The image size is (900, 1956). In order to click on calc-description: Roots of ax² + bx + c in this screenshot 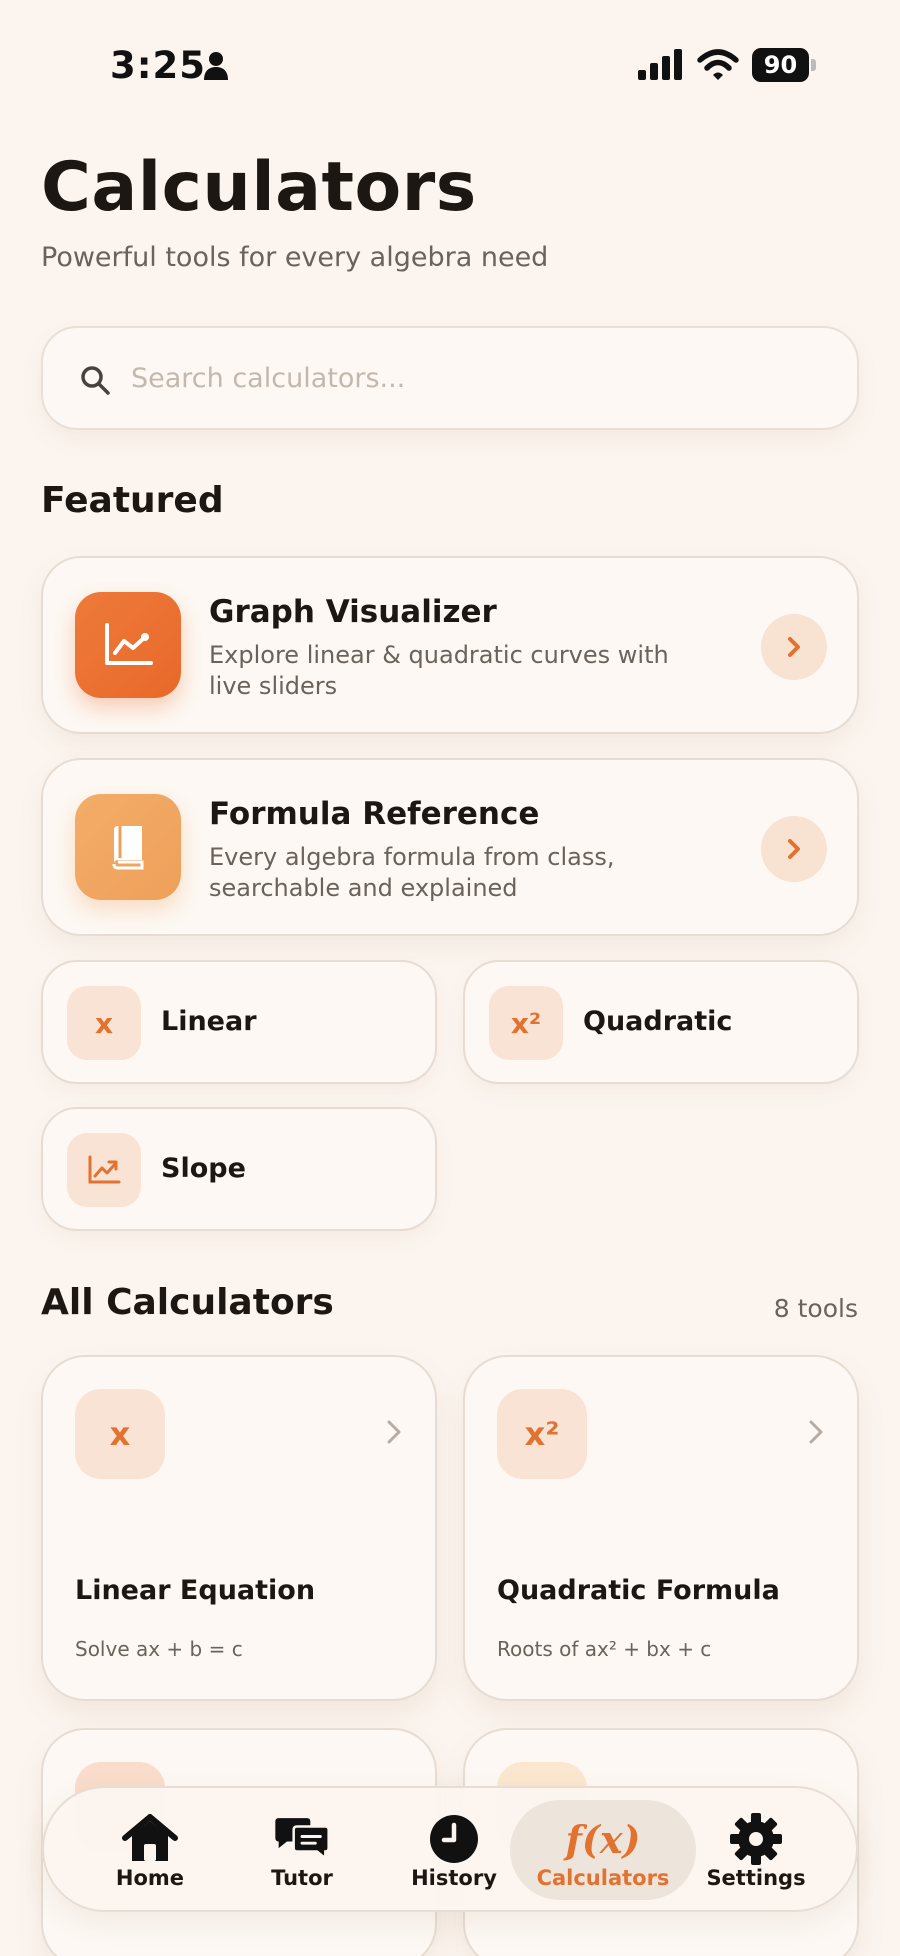, I will do `click(604, 1649)`.